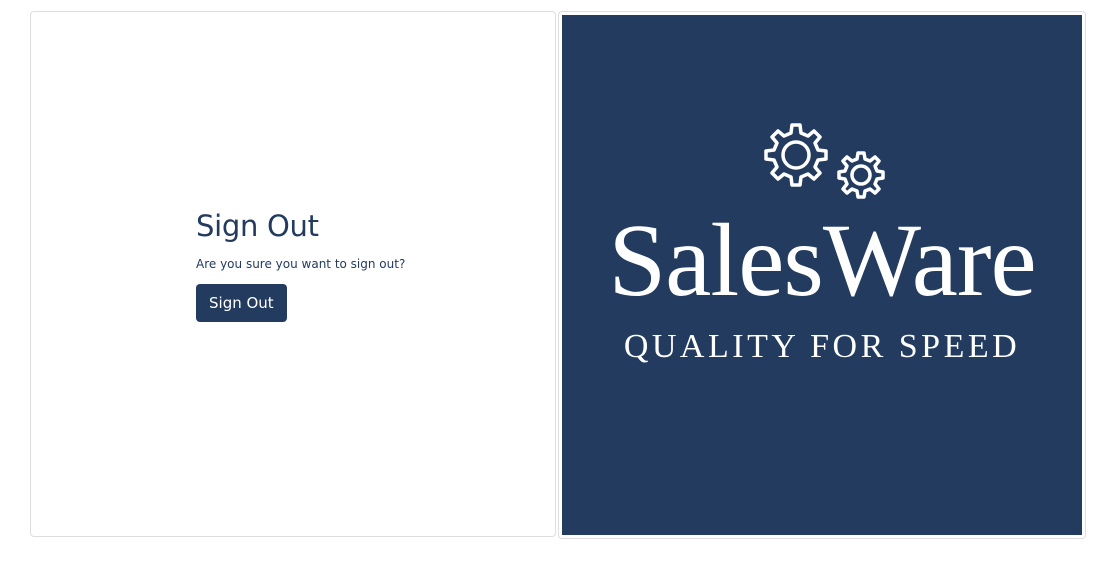 This screenshot has height=562, width=1110. I want to click on brand-wordmark: SalesWare, so click(822, 260).